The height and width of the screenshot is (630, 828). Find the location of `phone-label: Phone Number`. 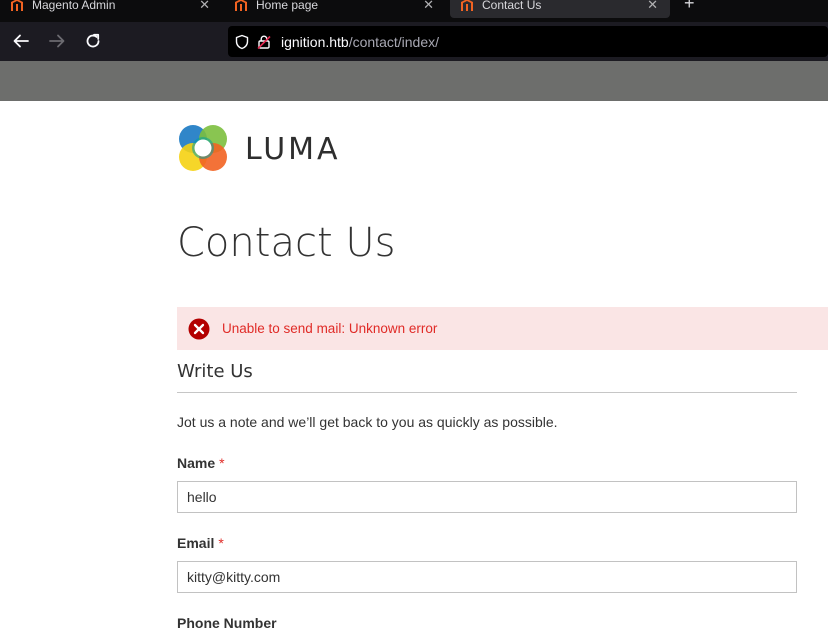

phone-label: Phone Number is located at coordinates (227, 622).